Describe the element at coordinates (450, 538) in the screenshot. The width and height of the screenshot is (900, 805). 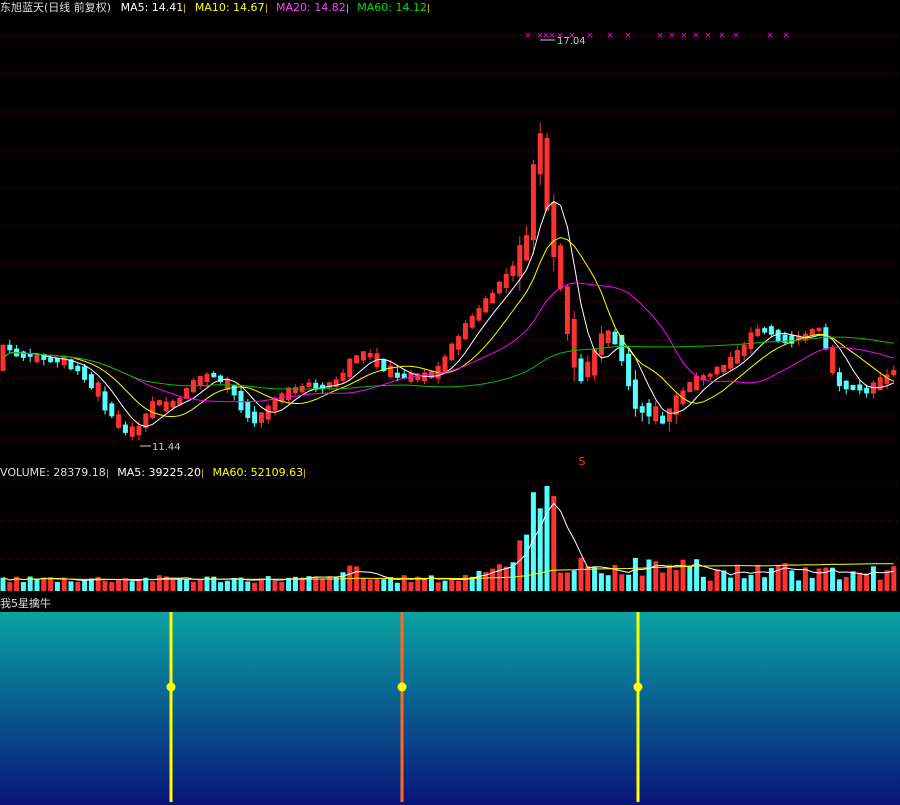
I see `volume-chart` at that location.